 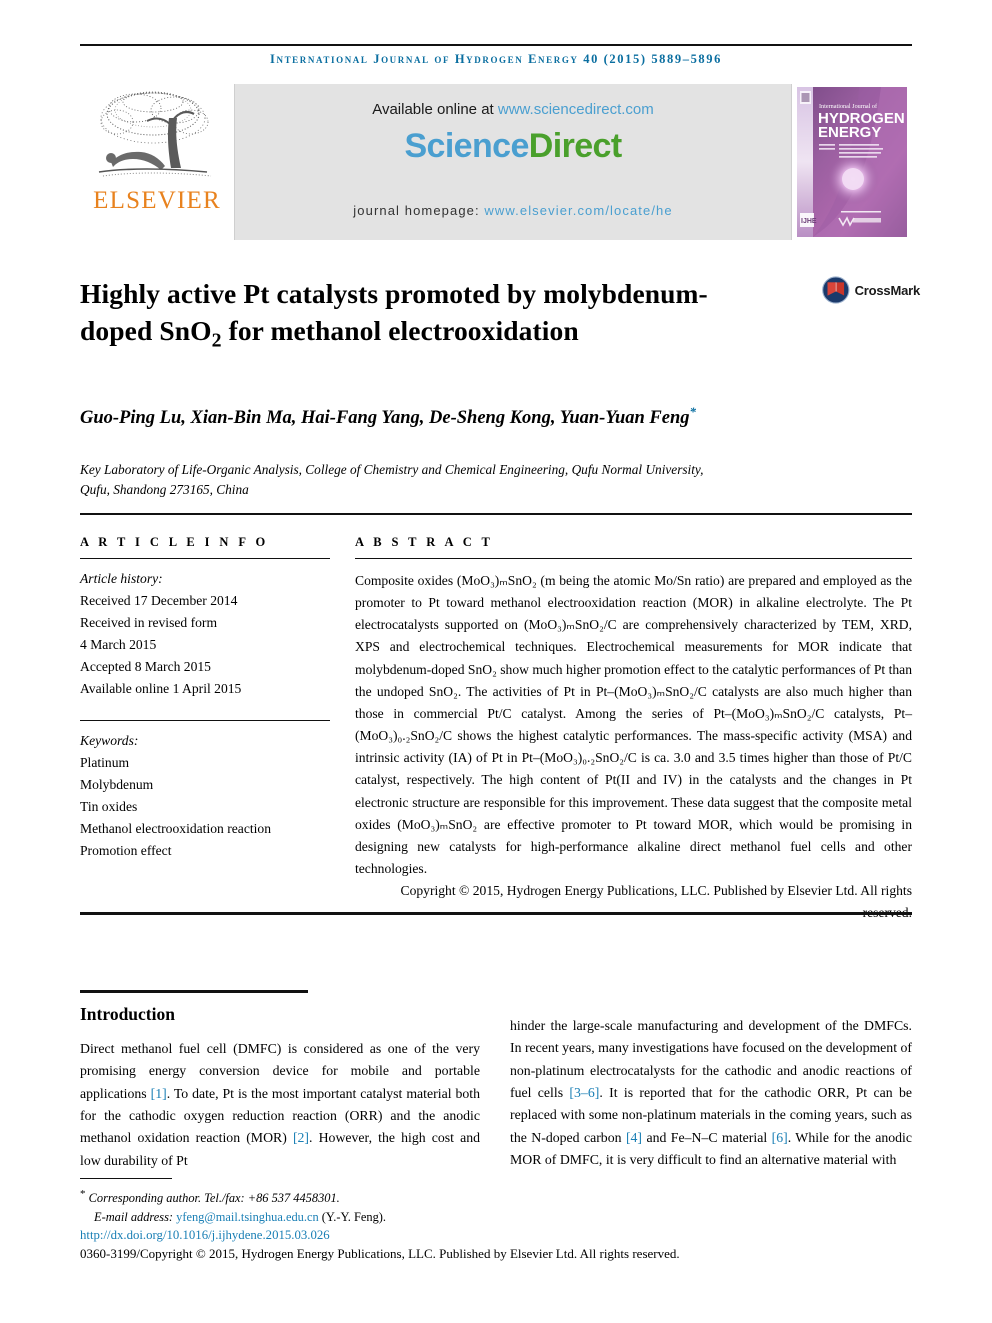 What do you see at coordinates (121, 578) in the screenshot?
I see `article-history-label: Article history:` at bounding box center [121, 578].